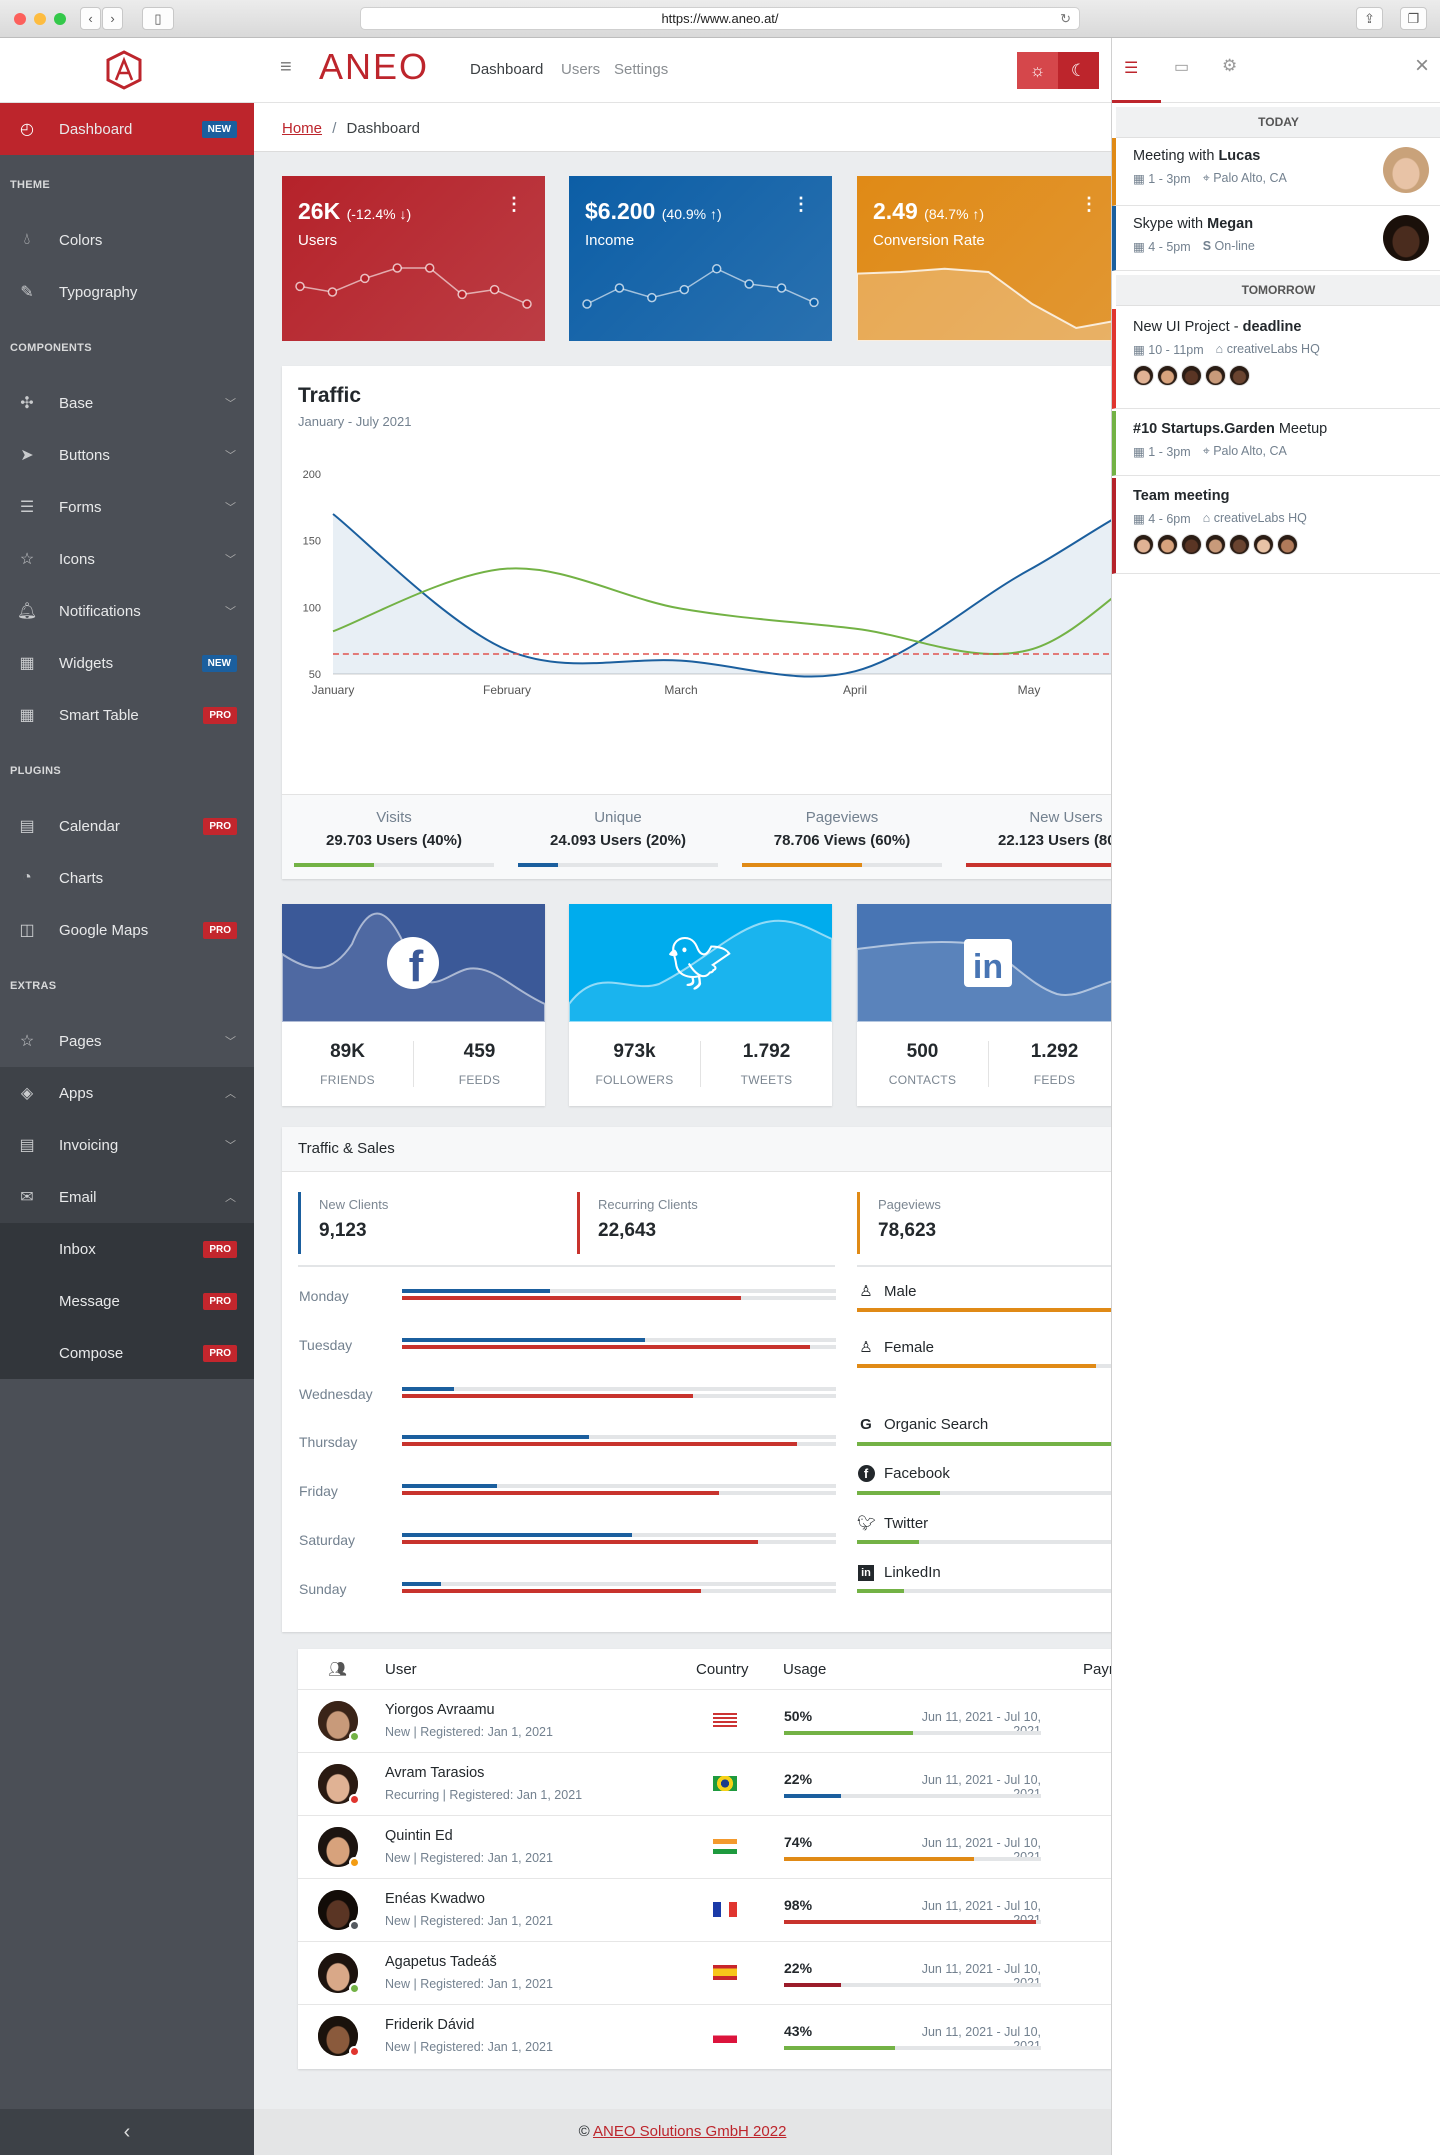  Describe the element at coordinates (1229, 66) in the screenshot. I see `gear-icon: ⚙` at that location.